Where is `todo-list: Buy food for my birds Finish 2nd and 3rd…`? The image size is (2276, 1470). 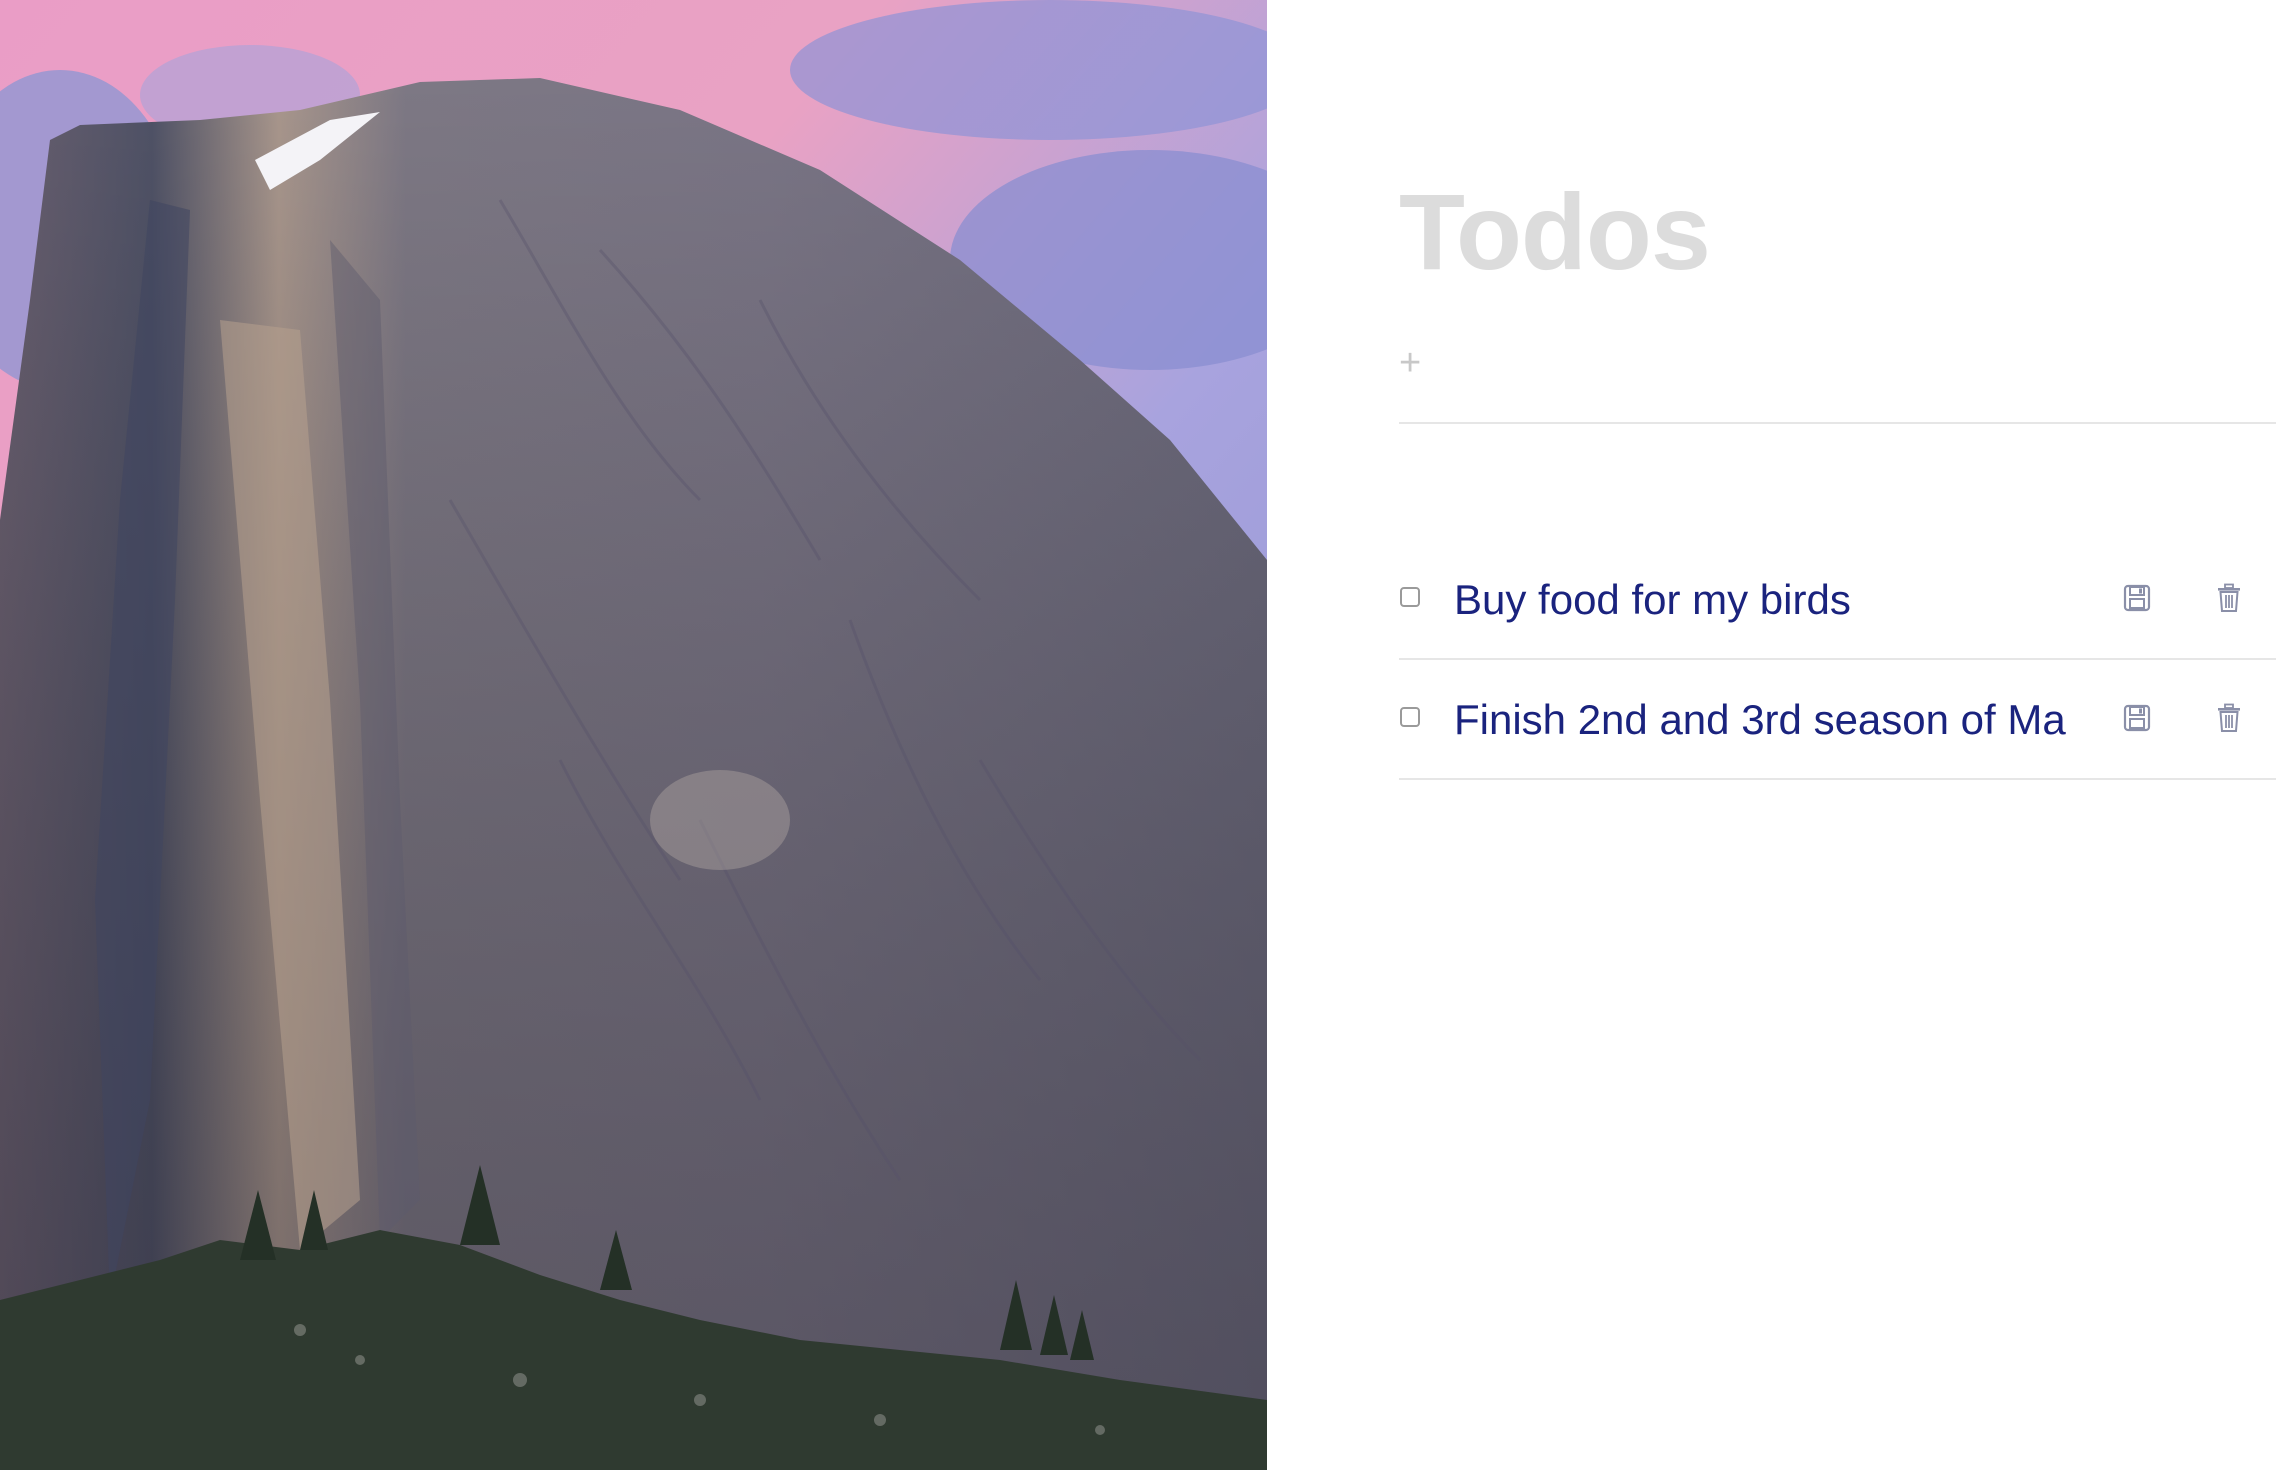
todo-list: Buy food for my birds Finish 2nd and 3rd… is located at coordinates (1837, 660).